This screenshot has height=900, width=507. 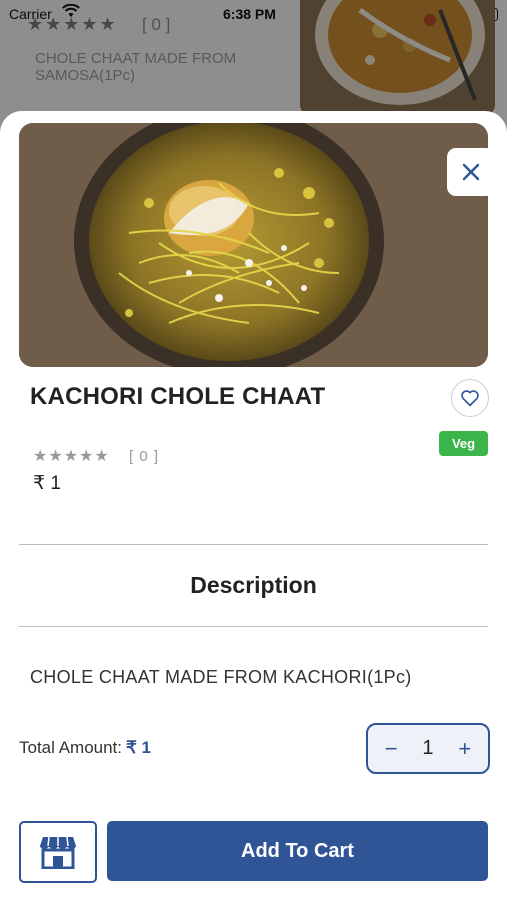 I want to click on store-icon, so click(x=58, y=852).